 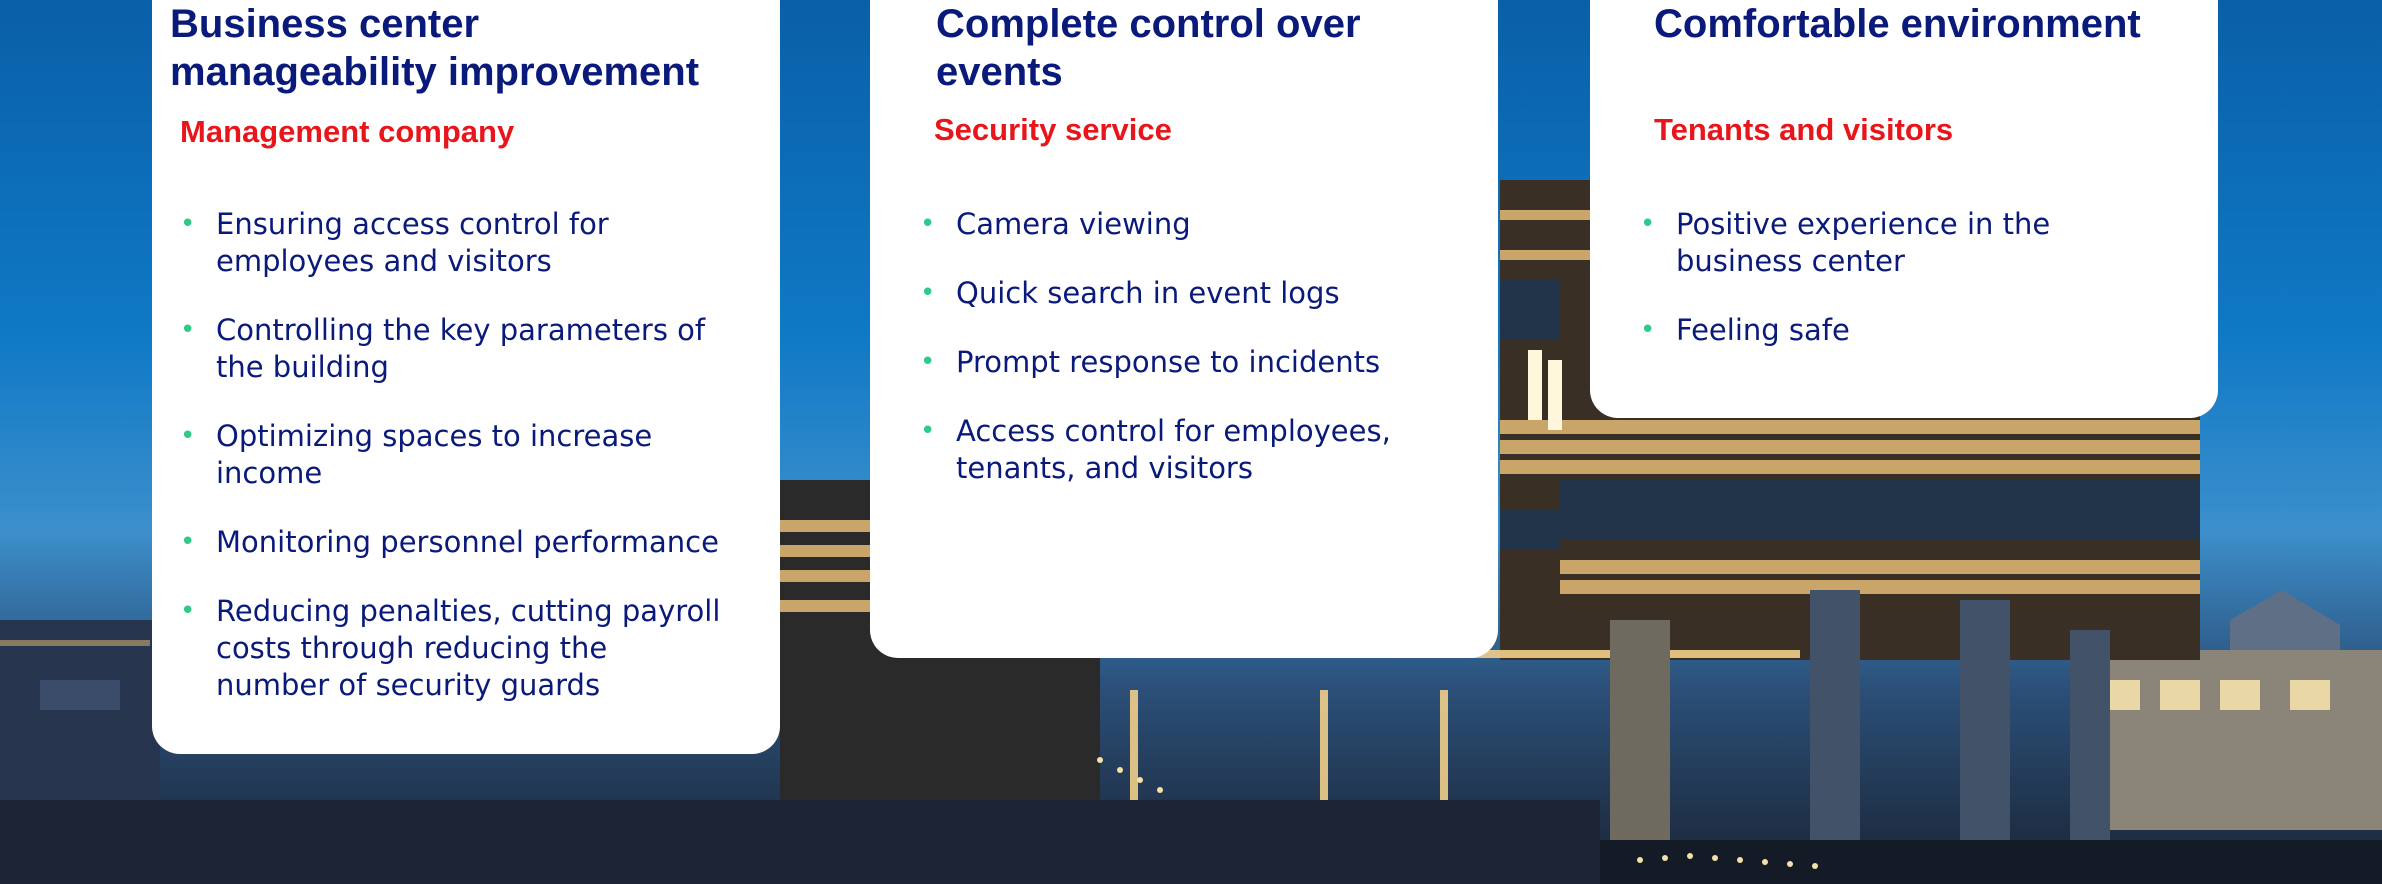 What do you see at coordinates (1920, 330) in the screenshot?
I see `list-item: • Feeling safe` at bounding box center [1920, 330].